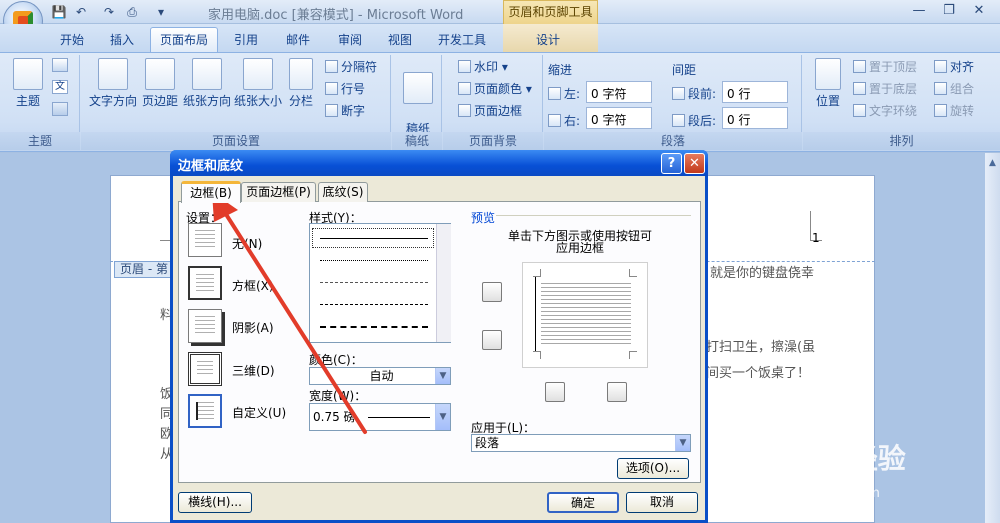 This screenshot has height=523, width=1000. Describe the element at coordinates (678, 120) in the screenshot. I see `spacing-after-icon` at that location.